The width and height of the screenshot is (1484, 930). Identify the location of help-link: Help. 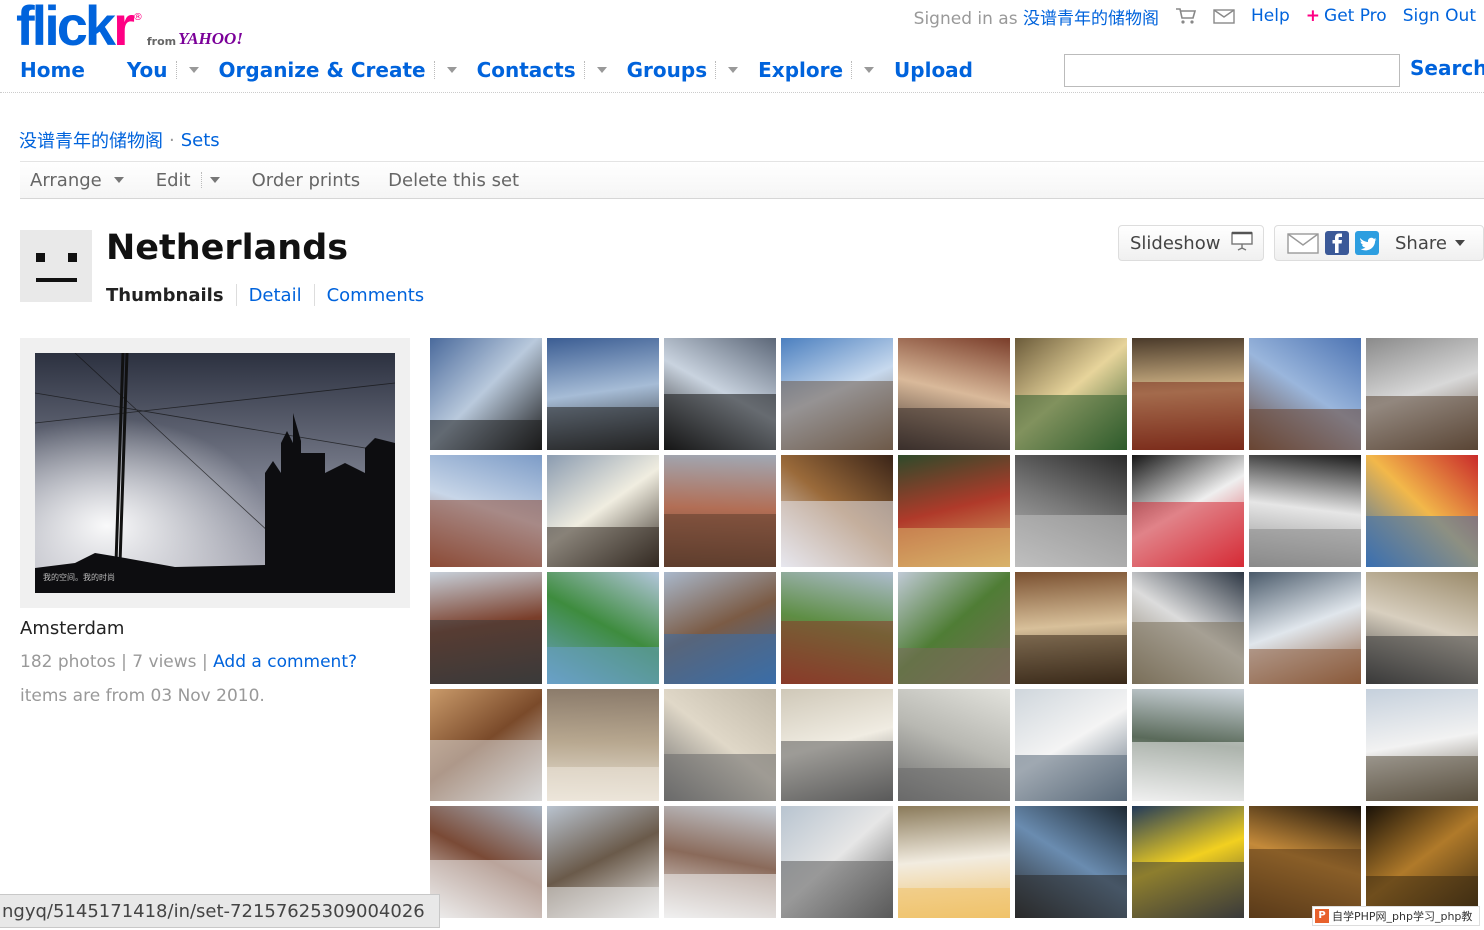
(1270, 16).